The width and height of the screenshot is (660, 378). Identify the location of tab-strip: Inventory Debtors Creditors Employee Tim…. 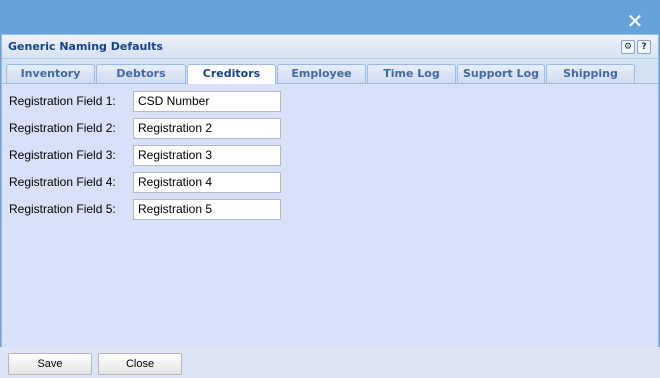
(330, 72).